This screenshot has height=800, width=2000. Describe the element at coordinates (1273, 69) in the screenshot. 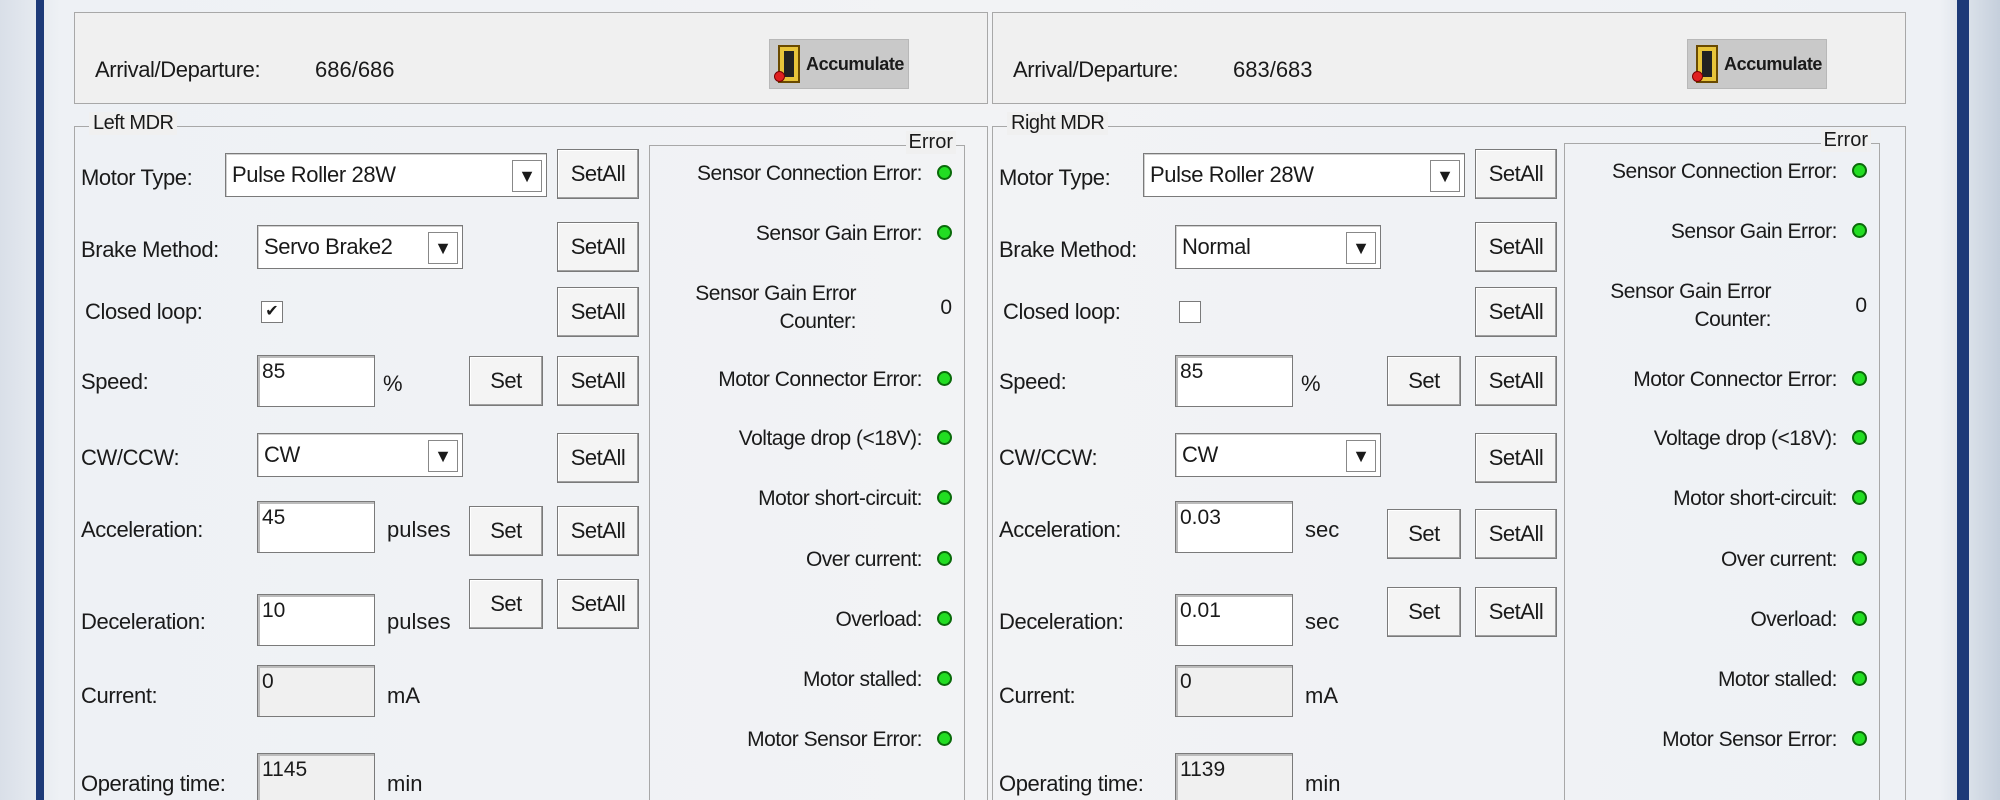

I see `arrival-value: 683/683` at that location.